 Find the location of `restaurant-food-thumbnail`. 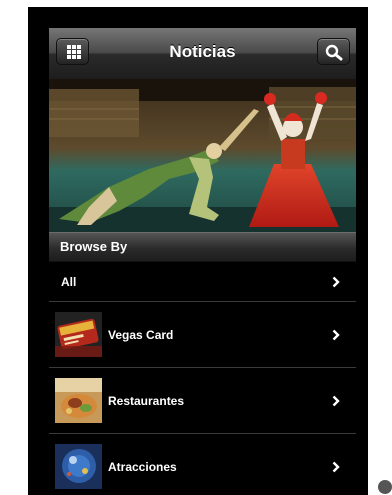

restaurant-food-thumbnail is located at coordinates (78, 400).